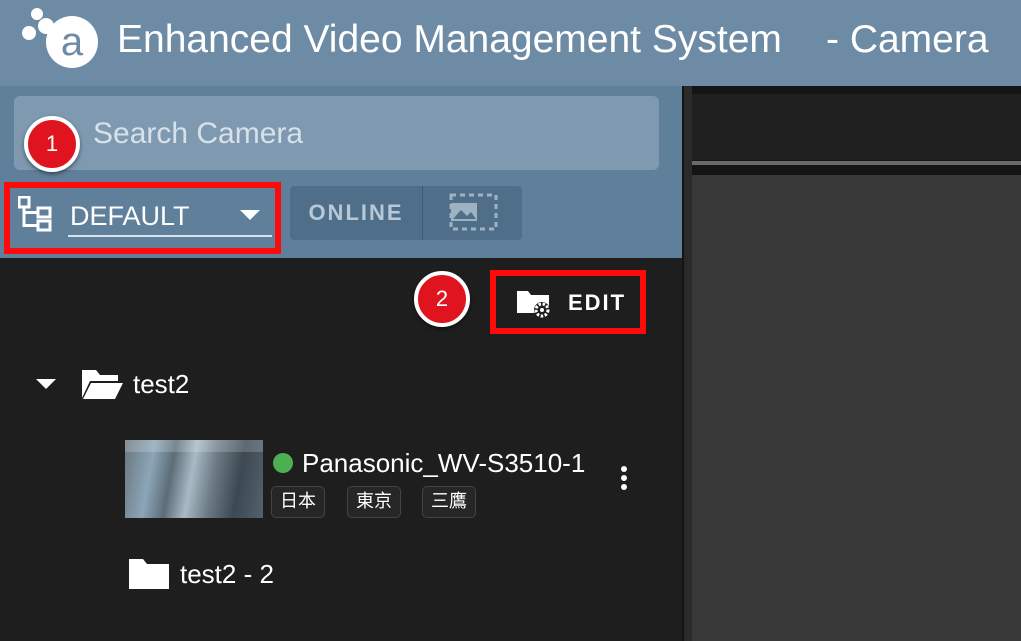 Image resolution: width=1021 pixels, height=641 pixels. I want to click on camera-tag: 東京, so click(374, 502).